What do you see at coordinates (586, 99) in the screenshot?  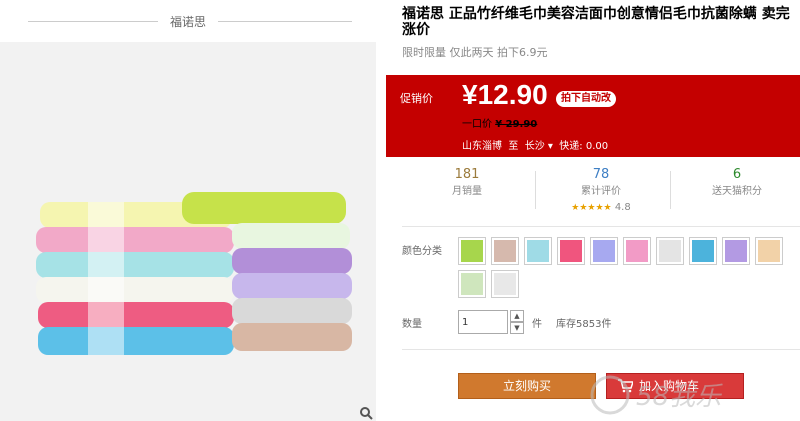 I see `price-badge: 拍下自动改` at bounding box center [586, 99].